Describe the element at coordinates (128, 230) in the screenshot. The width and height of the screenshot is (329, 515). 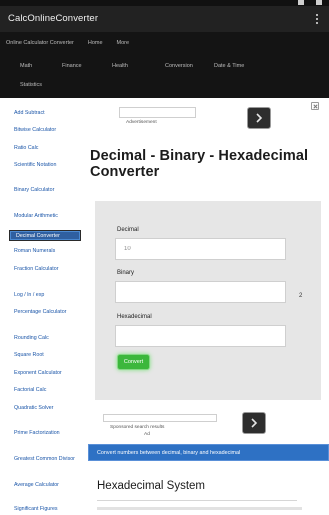
I see `decimal-label: Decimal` at that location.